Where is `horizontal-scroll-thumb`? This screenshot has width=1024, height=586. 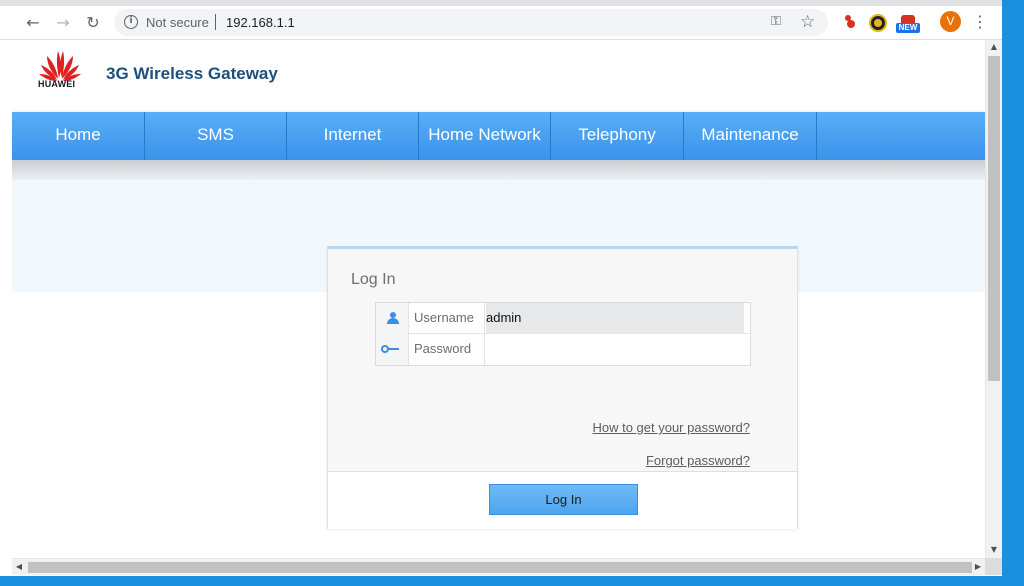
horizontal-scroll-thumb is located at coordinates (500, 567).